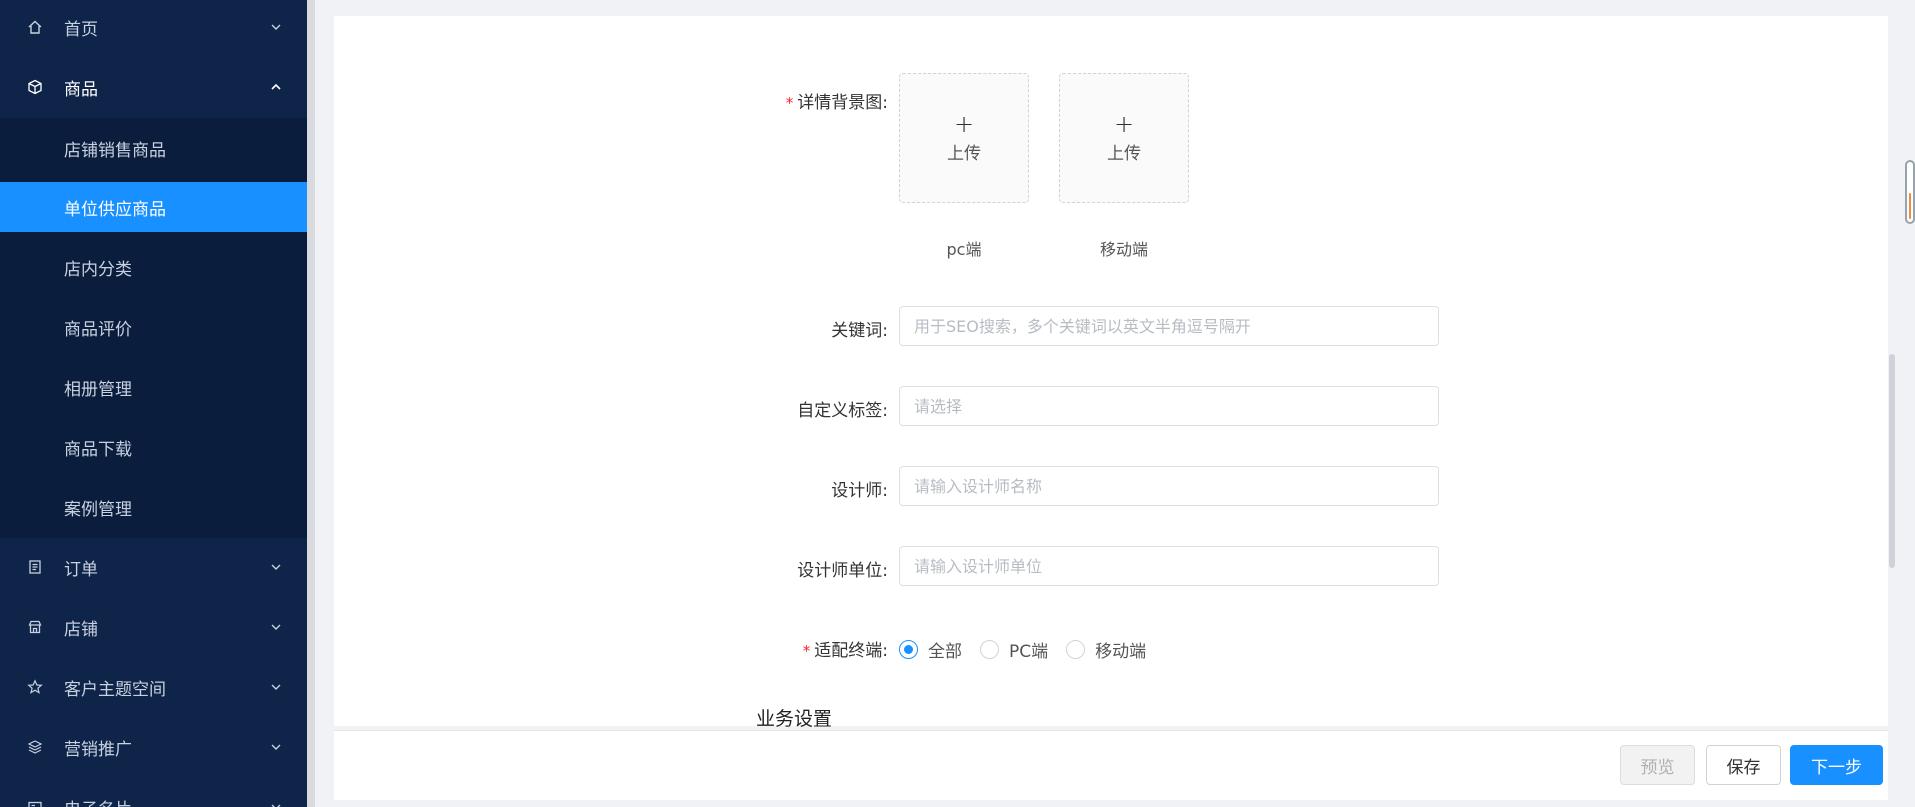 Image resolution: width=1915 pixels, height=807 pixels. What do you see at coordinates (35, 802) in the screenshot?
I see `card-icon` at bounding box center [35, 802].